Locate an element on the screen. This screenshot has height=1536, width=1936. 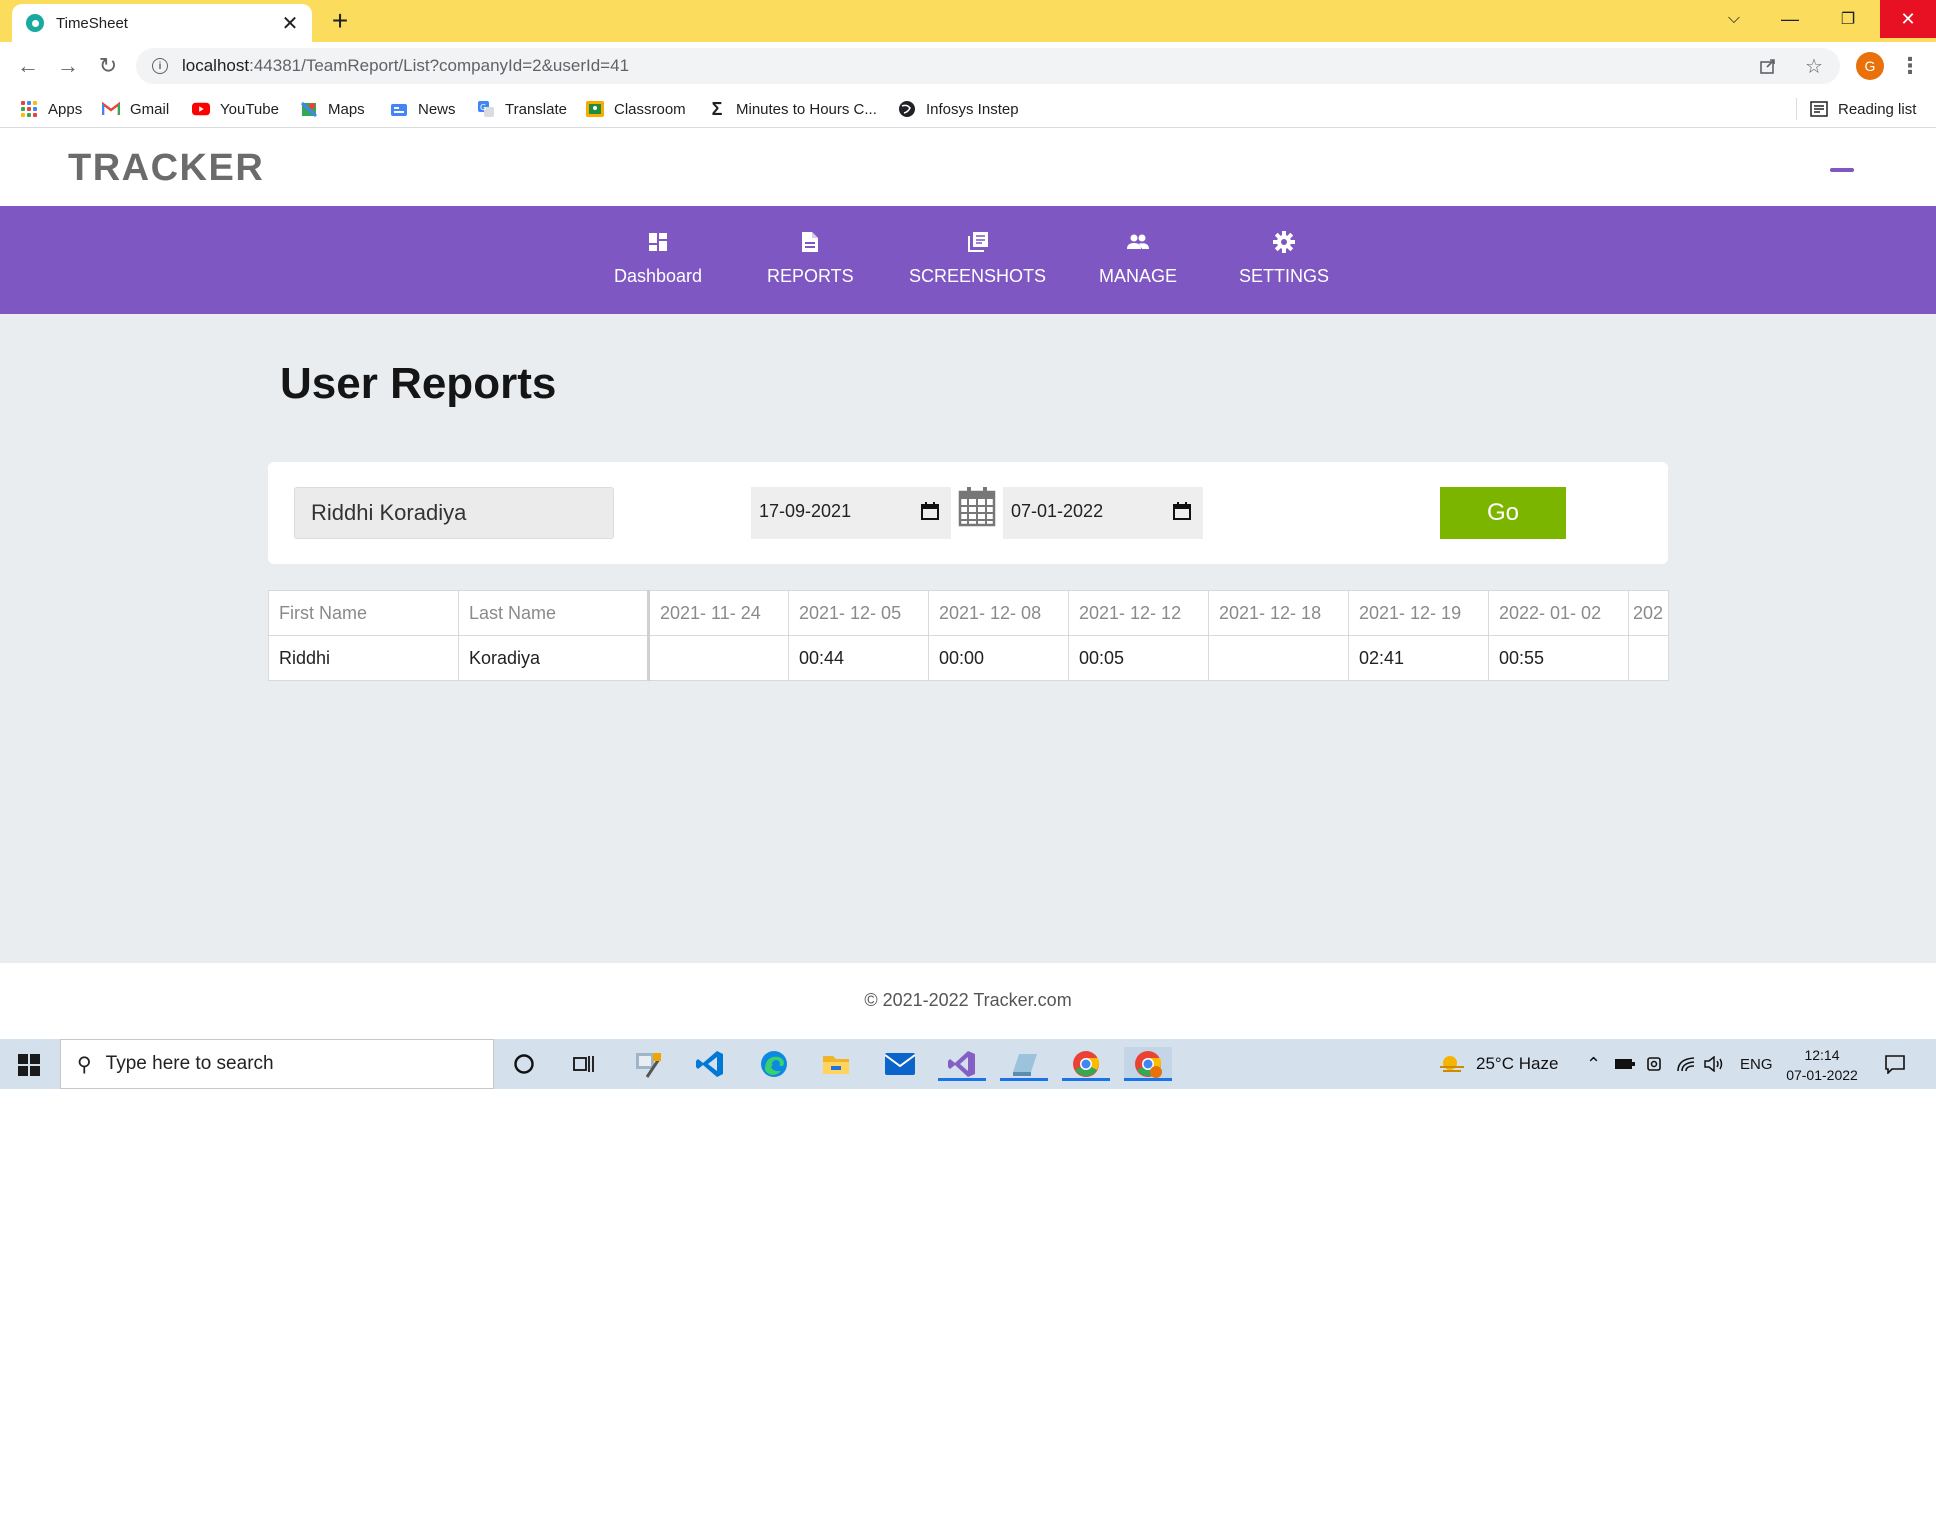
globe-icon is located at coordinates (907, 109).